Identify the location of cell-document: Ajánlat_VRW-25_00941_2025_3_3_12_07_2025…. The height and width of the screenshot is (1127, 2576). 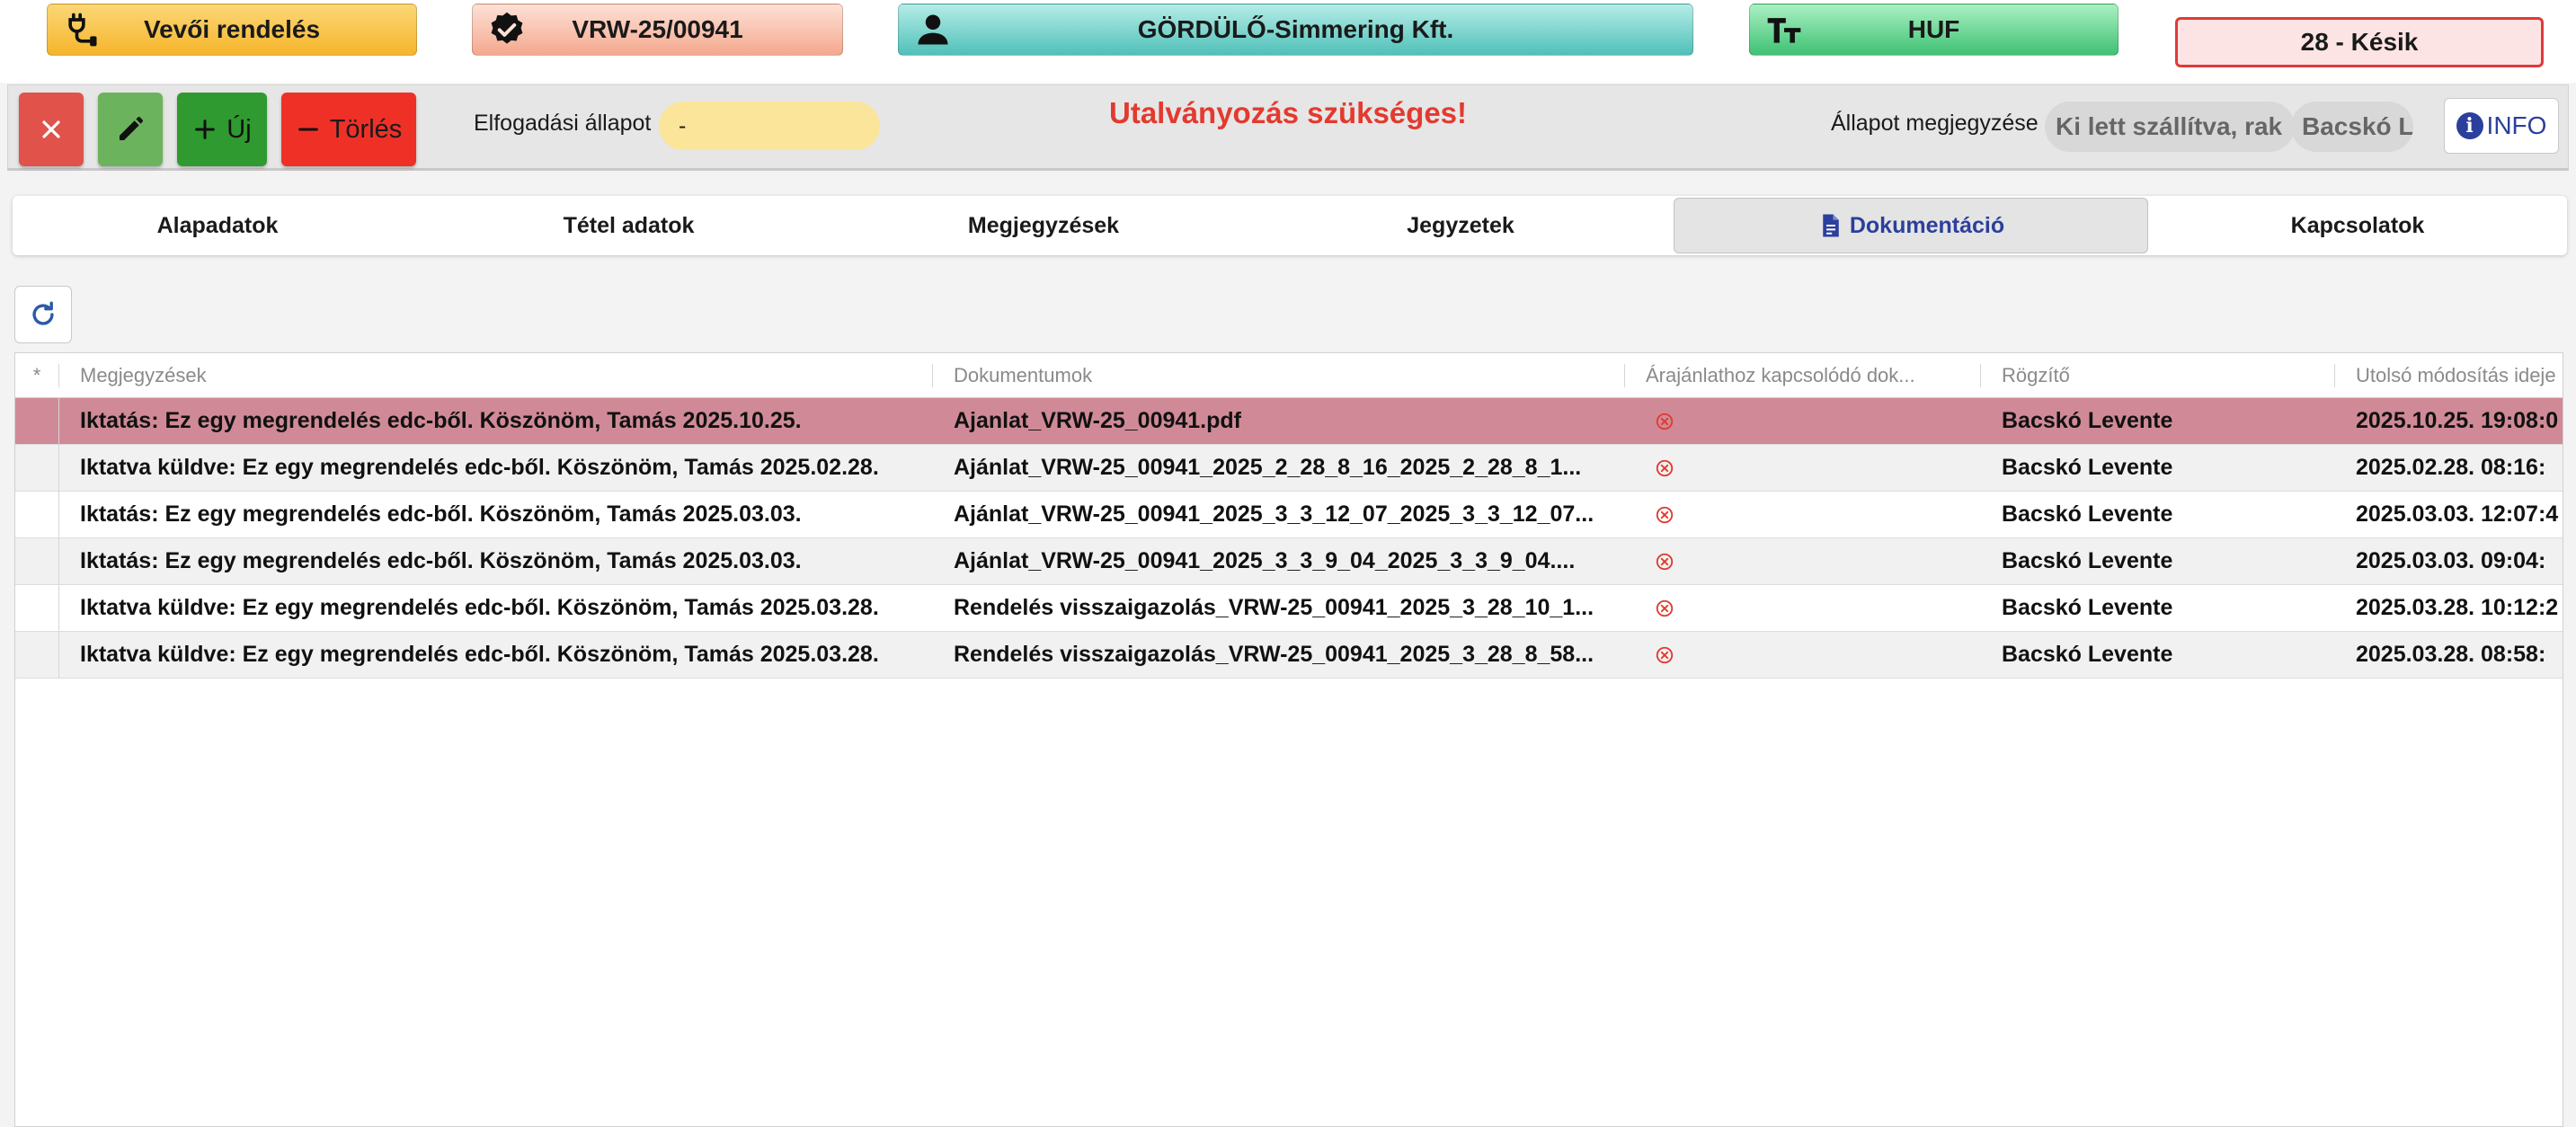
(1286, 514).